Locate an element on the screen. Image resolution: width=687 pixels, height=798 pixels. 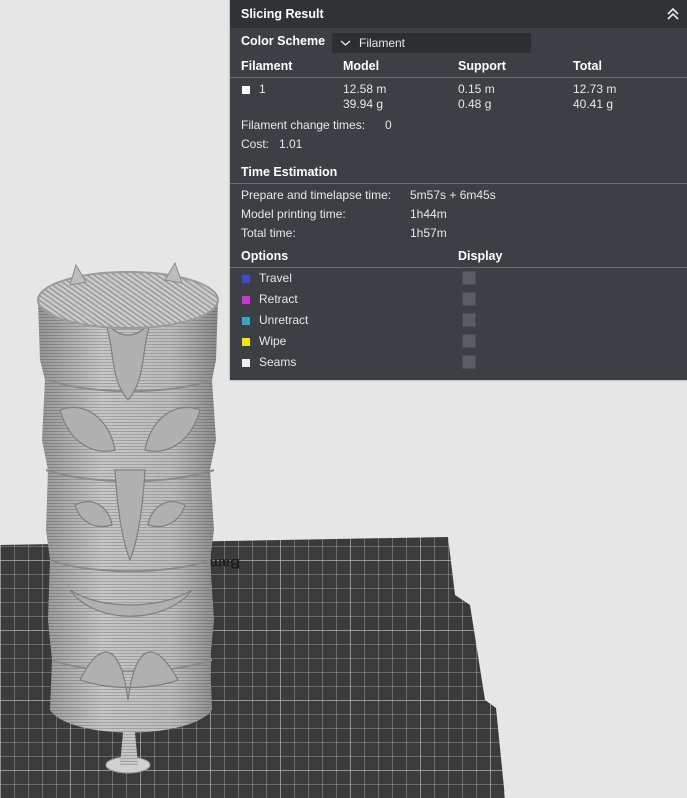
collapse-panel-button is located at coordinates (673, 14).